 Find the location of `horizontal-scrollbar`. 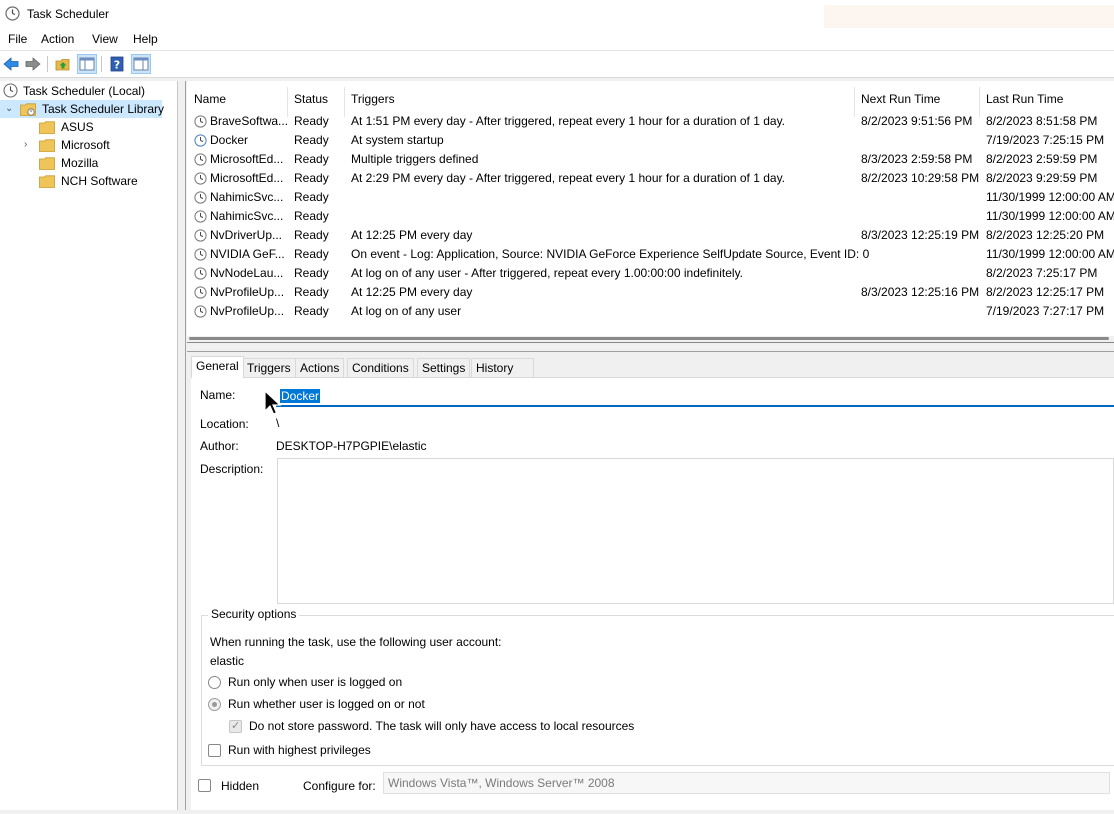

horizontal-scrollbar is located at coordinates (650, 339).